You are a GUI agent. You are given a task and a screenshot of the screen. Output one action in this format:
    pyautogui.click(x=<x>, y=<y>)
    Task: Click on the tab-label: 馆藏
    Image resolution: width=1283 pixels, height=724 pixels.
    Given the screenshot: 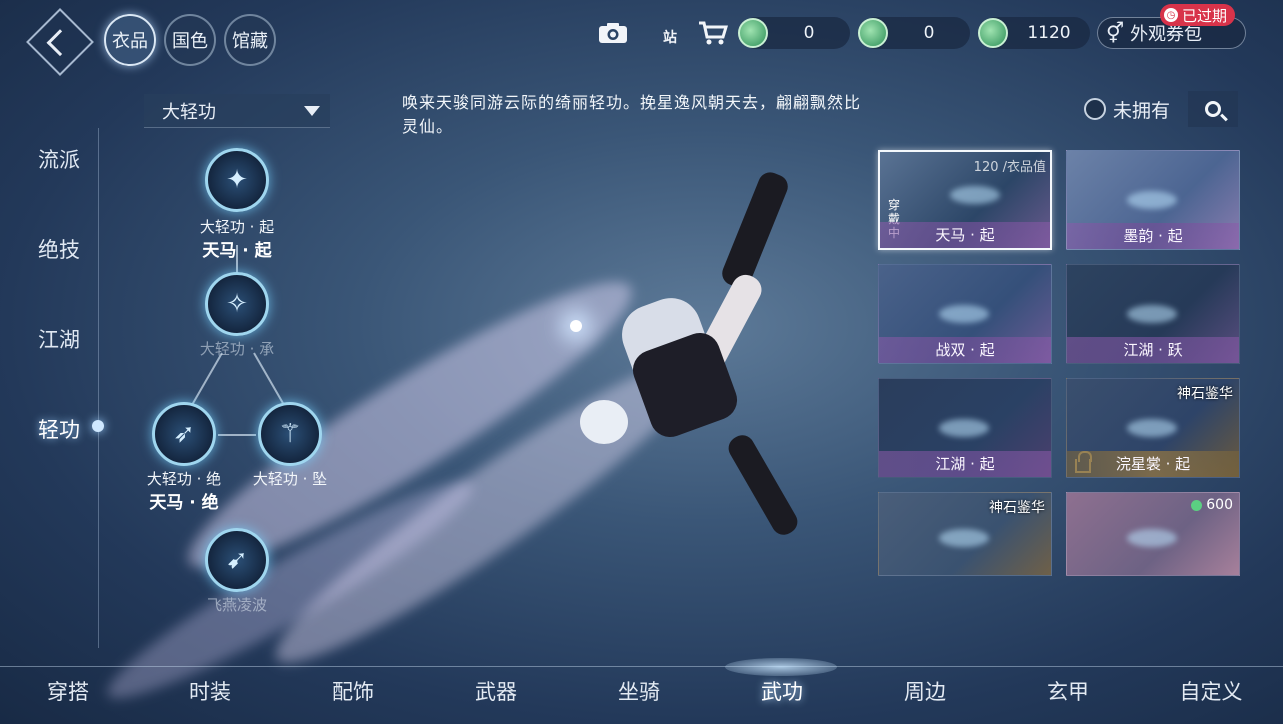 What is the action you would take?
    pyautogui.click(x=250, y=41)
    